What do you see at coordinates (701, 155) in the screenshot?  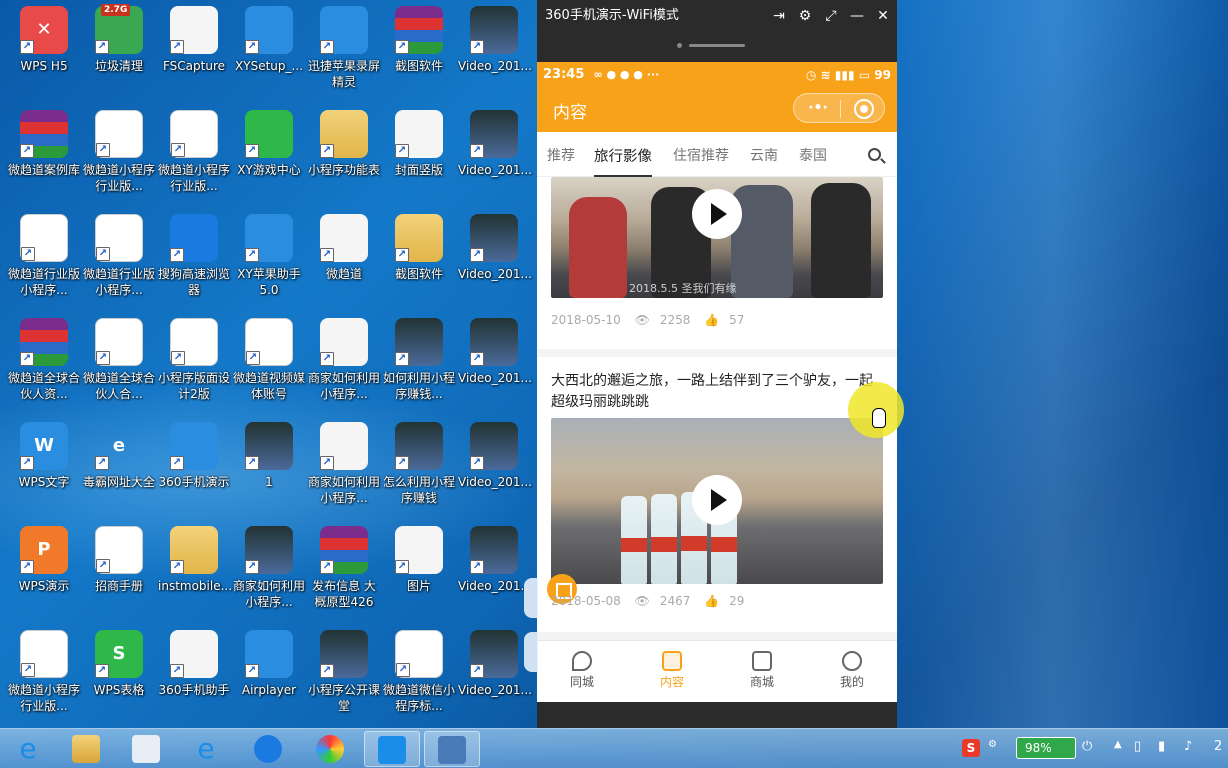 I see `tab-lodging: 住宿推荐` at bounding box center [701, 155].